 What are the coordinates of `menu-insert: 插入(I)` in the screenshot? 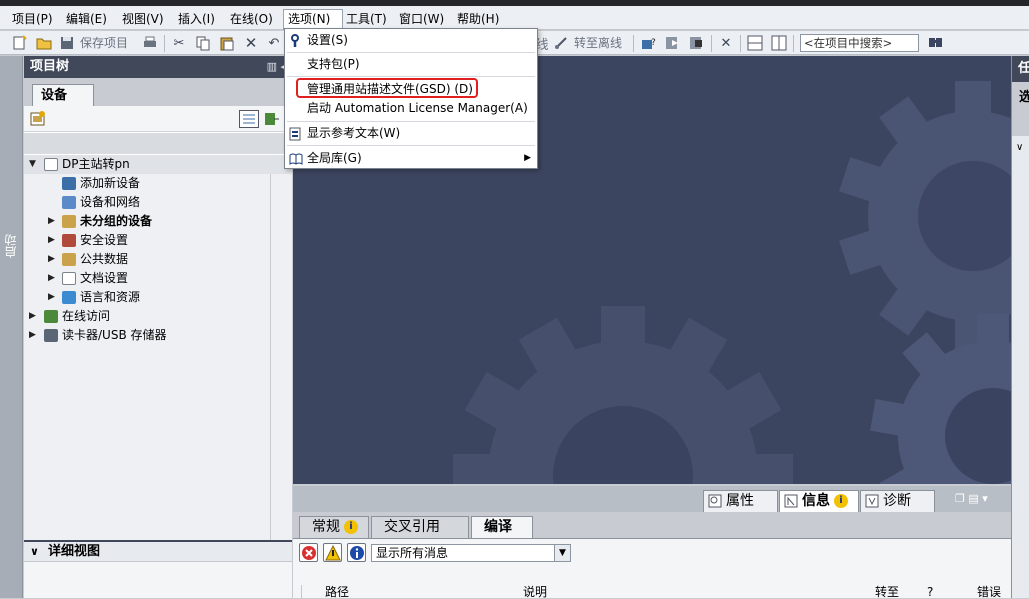 It's located at (196, 19).